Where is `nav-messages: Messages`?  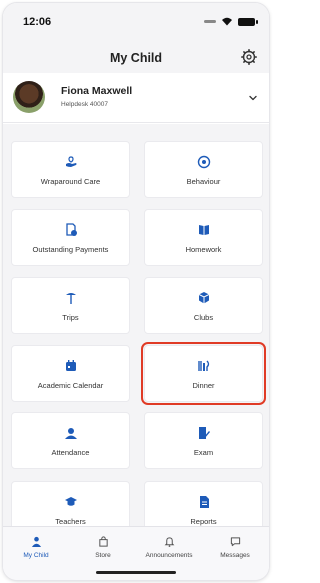 nav-messages: Messages is located at coordinates (235, 547).